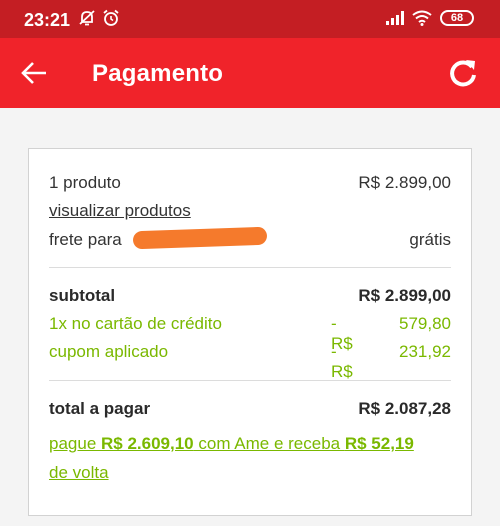 The image size is (500, 526). Describe the element at coordinates (250, 362) in the screenshot. I see `discount-row-coupon: cupom aplicado - R$ 231,92` at that location.